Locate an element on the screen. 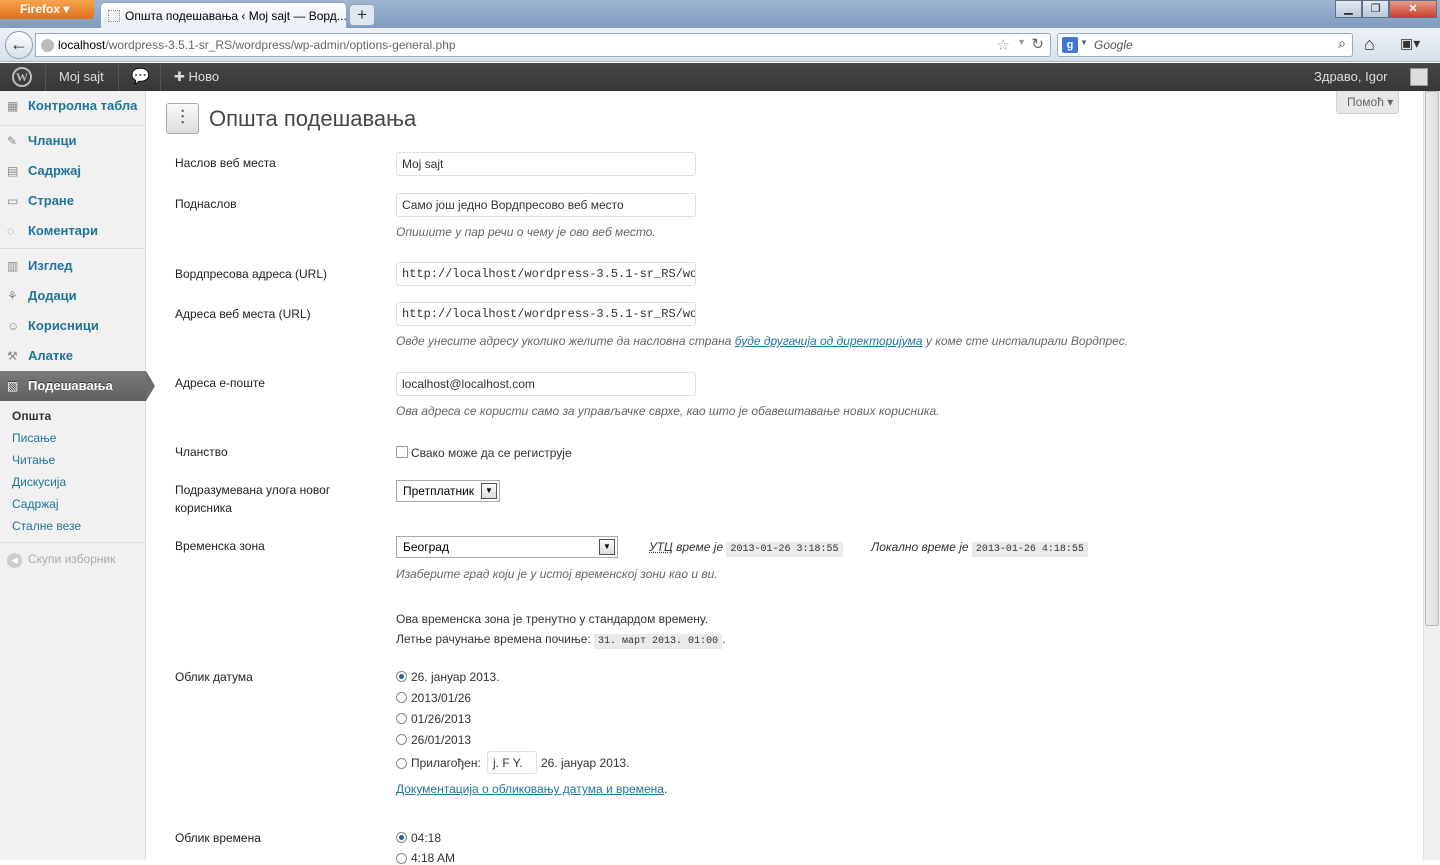  sidebar-item-plugins: ⚘ Додаци is located at coordinates (73, 296).